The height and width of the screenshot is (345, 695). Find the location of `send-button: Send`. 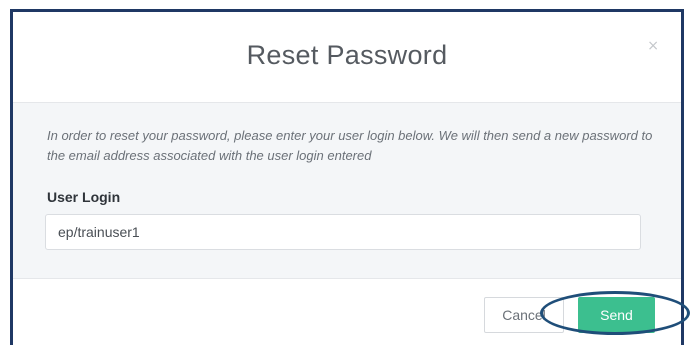

send-button: Send is located at coordinates (616, 315).